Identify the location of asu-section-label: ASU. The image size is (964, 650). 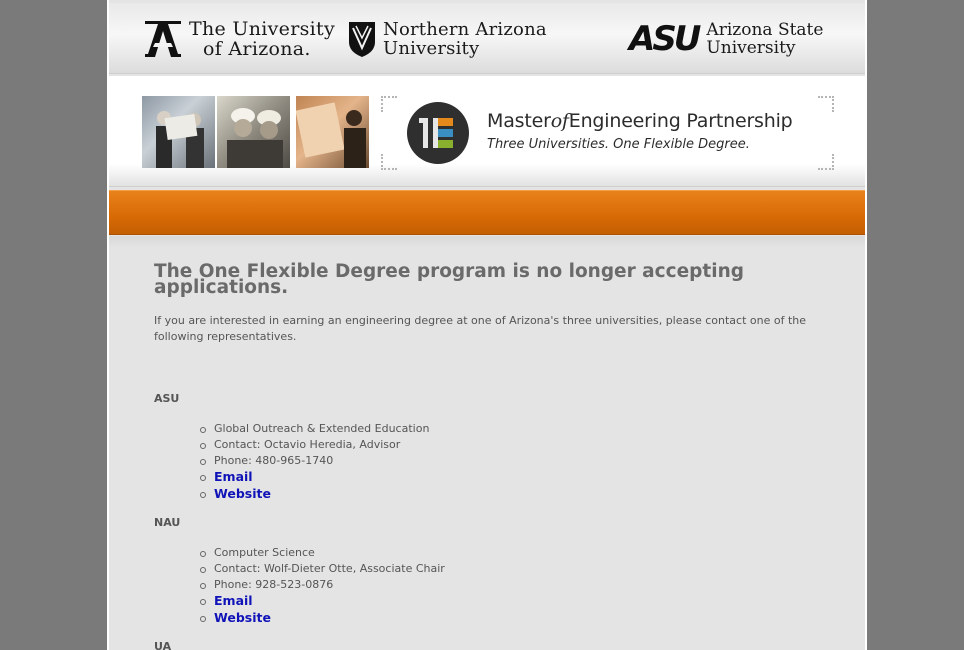
(167, 398).